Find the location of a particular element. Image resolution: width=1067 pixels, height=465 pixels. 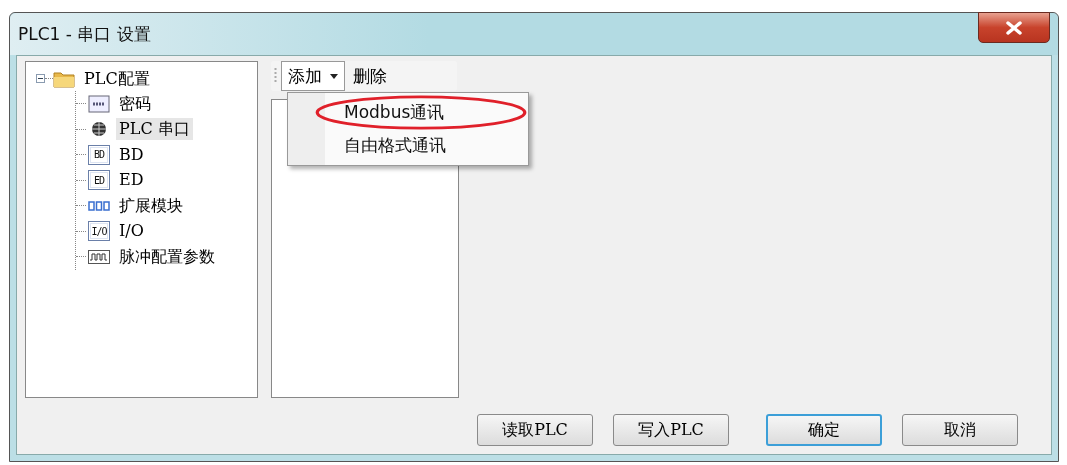

module-label-icon: BD is located at coordinates (99, 154).